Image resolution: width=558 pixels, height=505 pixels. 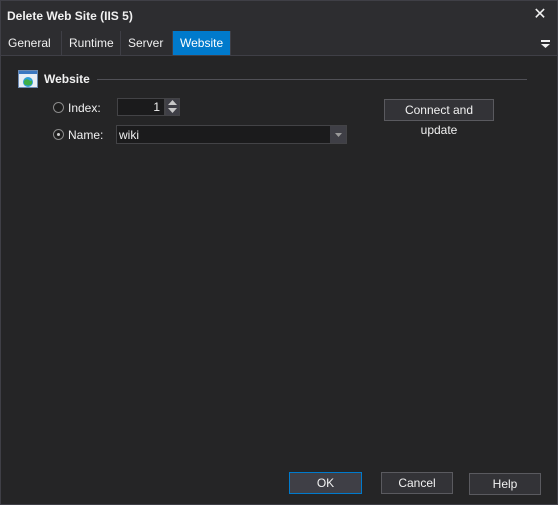 I want to click on tab-runtime: Runtime, so click(x=91, y=43).